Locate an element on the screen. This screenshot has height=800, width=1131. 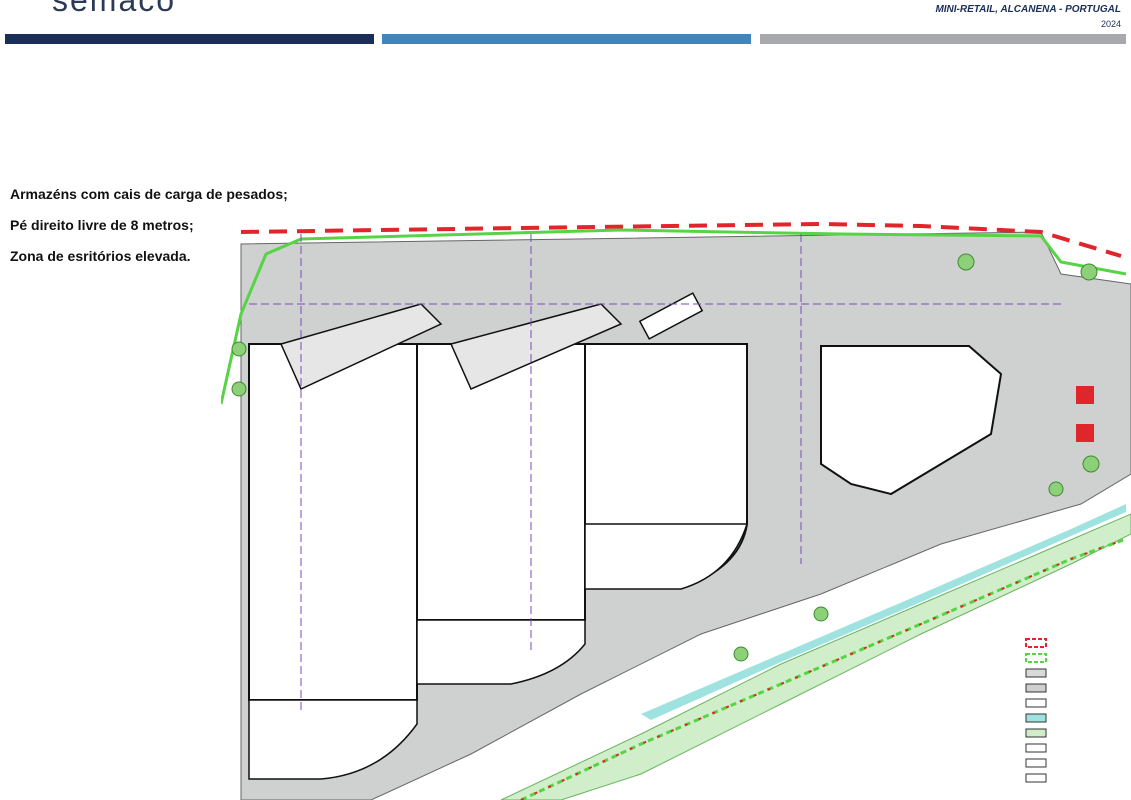
logo: semaco is located at coordinates (114, 9).